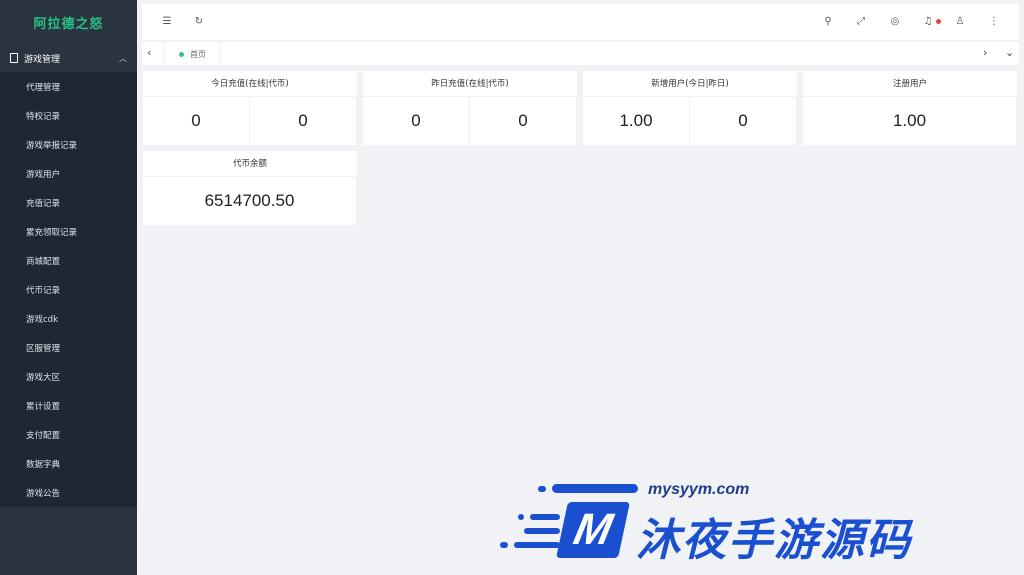  Describe the element at coordinates (198, 54) in the screenshot. I see `tab-home-label: 首页` at that location.